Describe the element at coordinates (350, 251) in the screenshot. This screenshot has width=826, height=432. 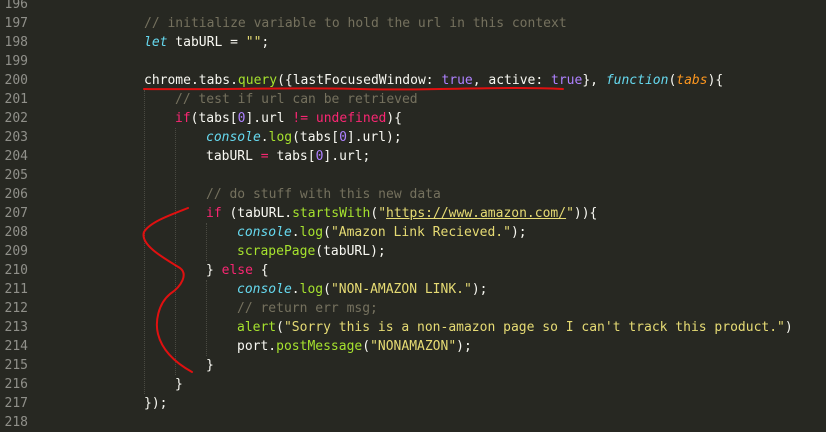
I see `code-text: (tabURL);` at that location.